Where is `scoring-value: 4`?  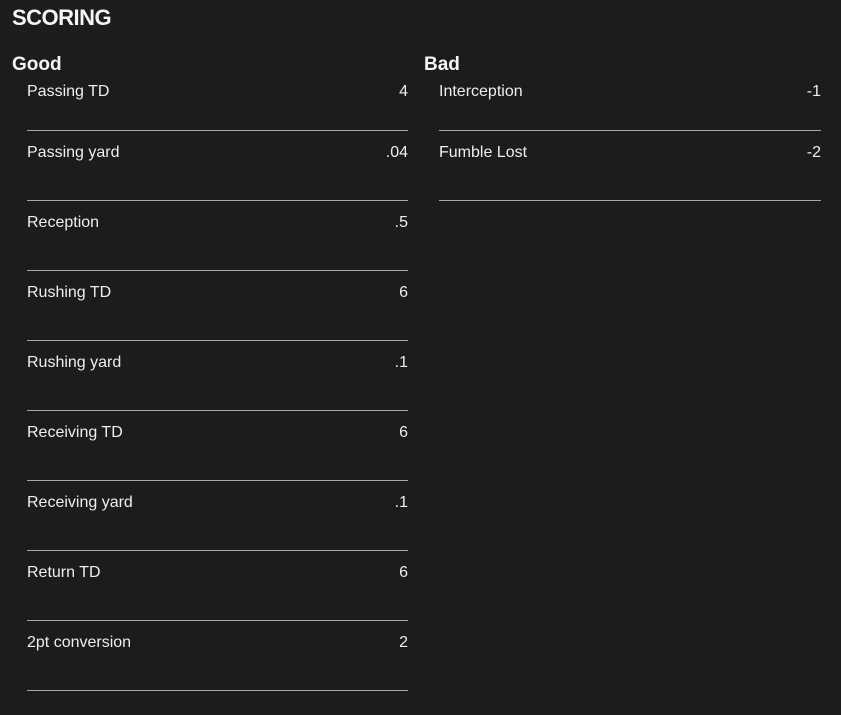
scoring-value: 4 is located at coordinates (403, 91).